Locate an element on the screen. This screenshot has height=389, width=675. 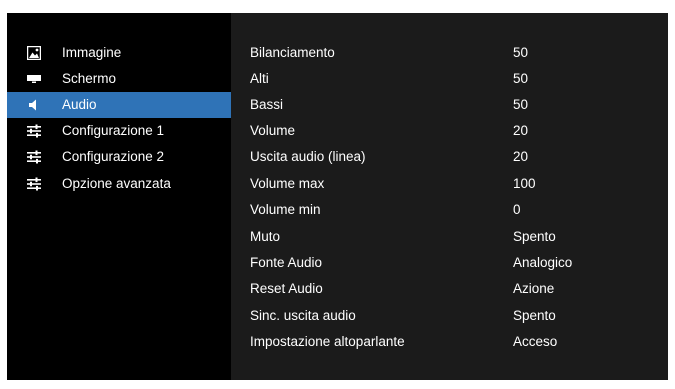
setting-label: Fonte Audio is located at coordinates (286, 262).